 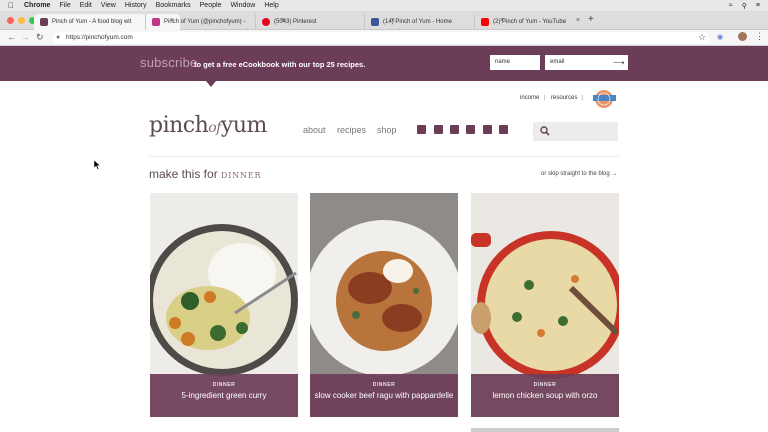 What do you see at coordinates (758, 6) in the screenshot?
I see `list-icon: ≡` at bounding box center [758, 6].